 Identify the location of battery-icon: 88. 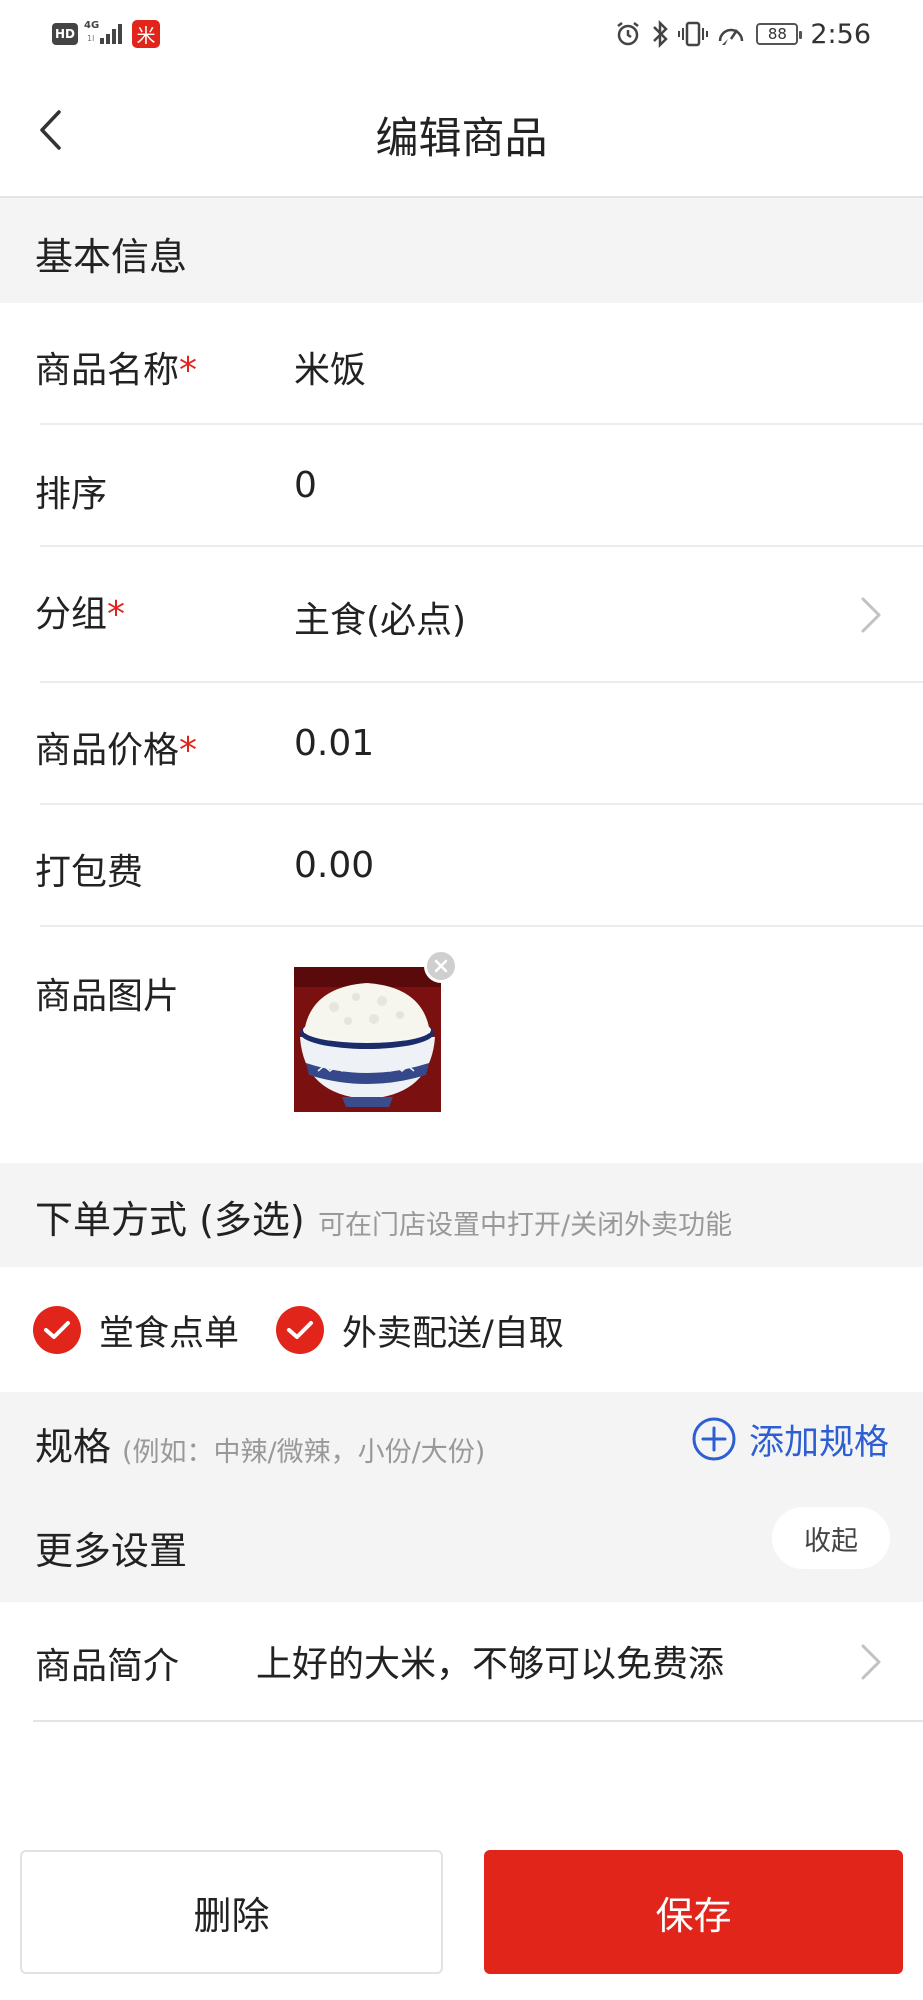
(779, 34).